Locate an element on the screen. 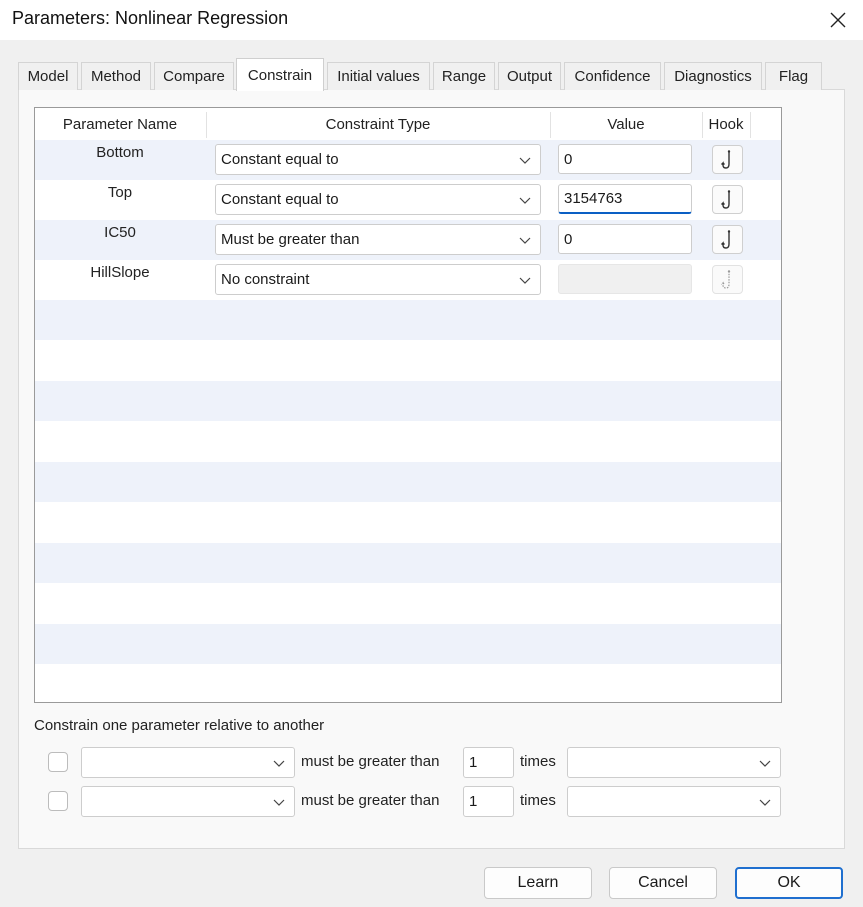 This screenshot has width=863, height=907. tab-output: Output is located at coordinates (529, 76).